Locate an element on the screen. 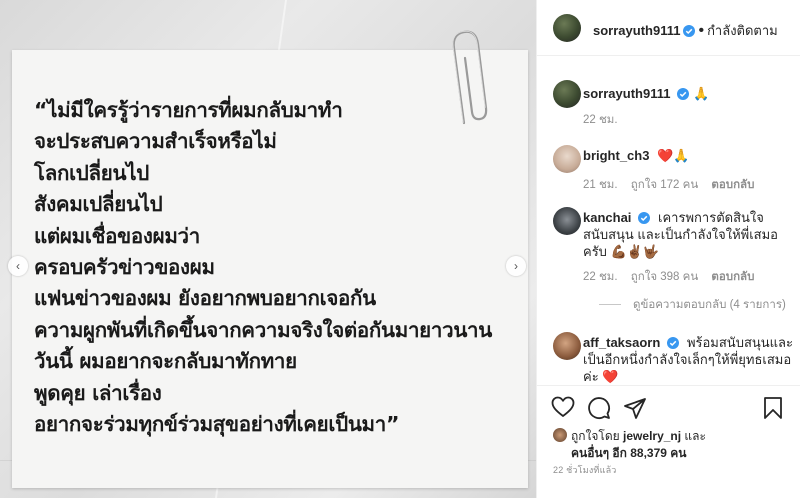  comment-likes: ถูกใจ 398 คน is located at coordinates (664, 277).